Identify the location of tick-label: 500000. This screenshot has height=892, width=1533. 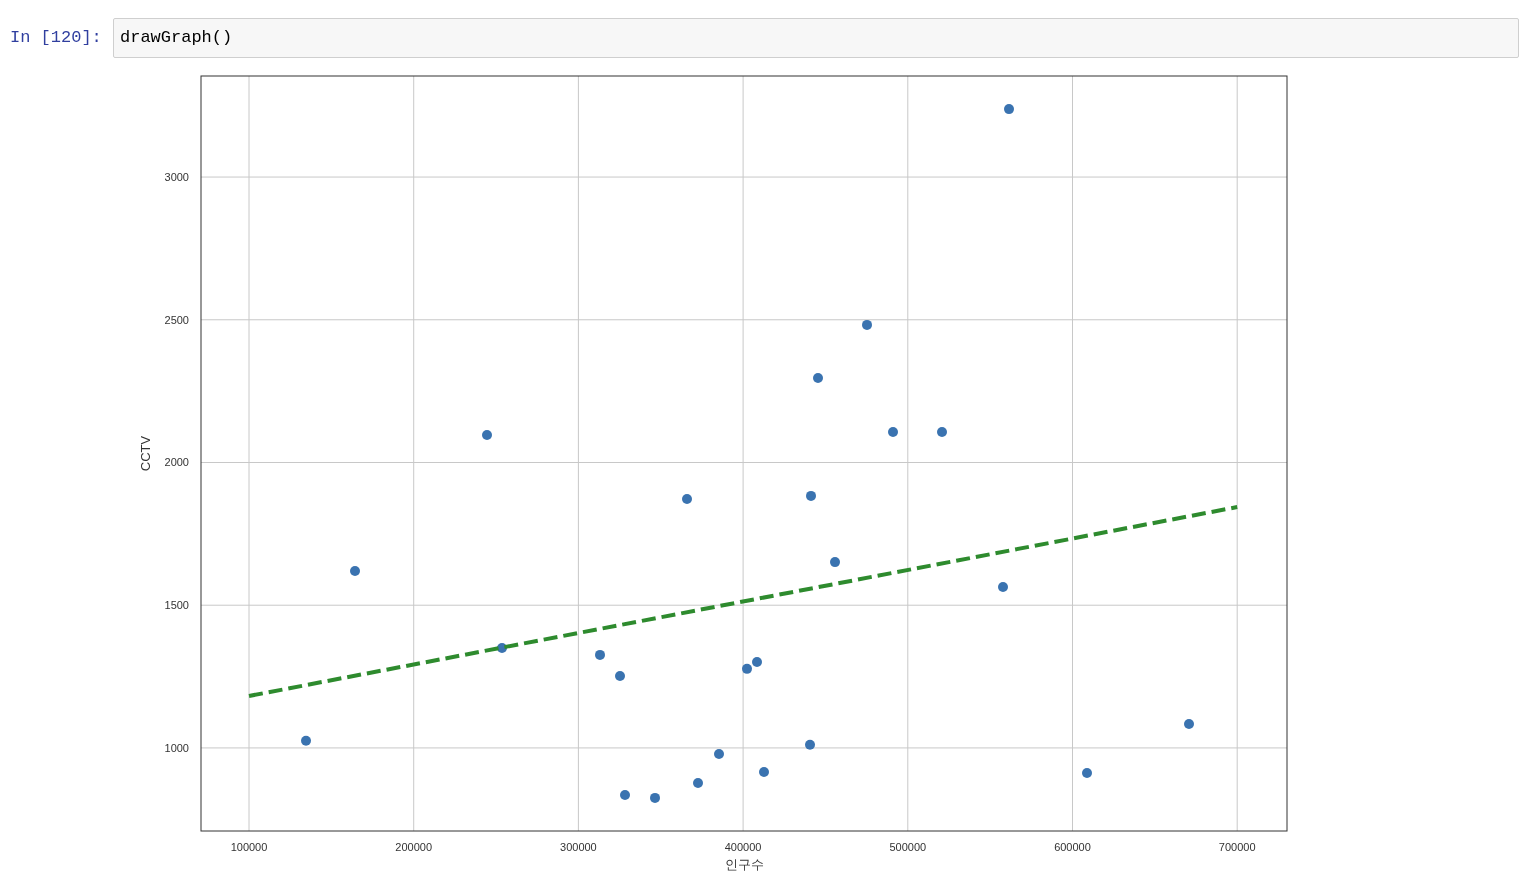
(908, 847).